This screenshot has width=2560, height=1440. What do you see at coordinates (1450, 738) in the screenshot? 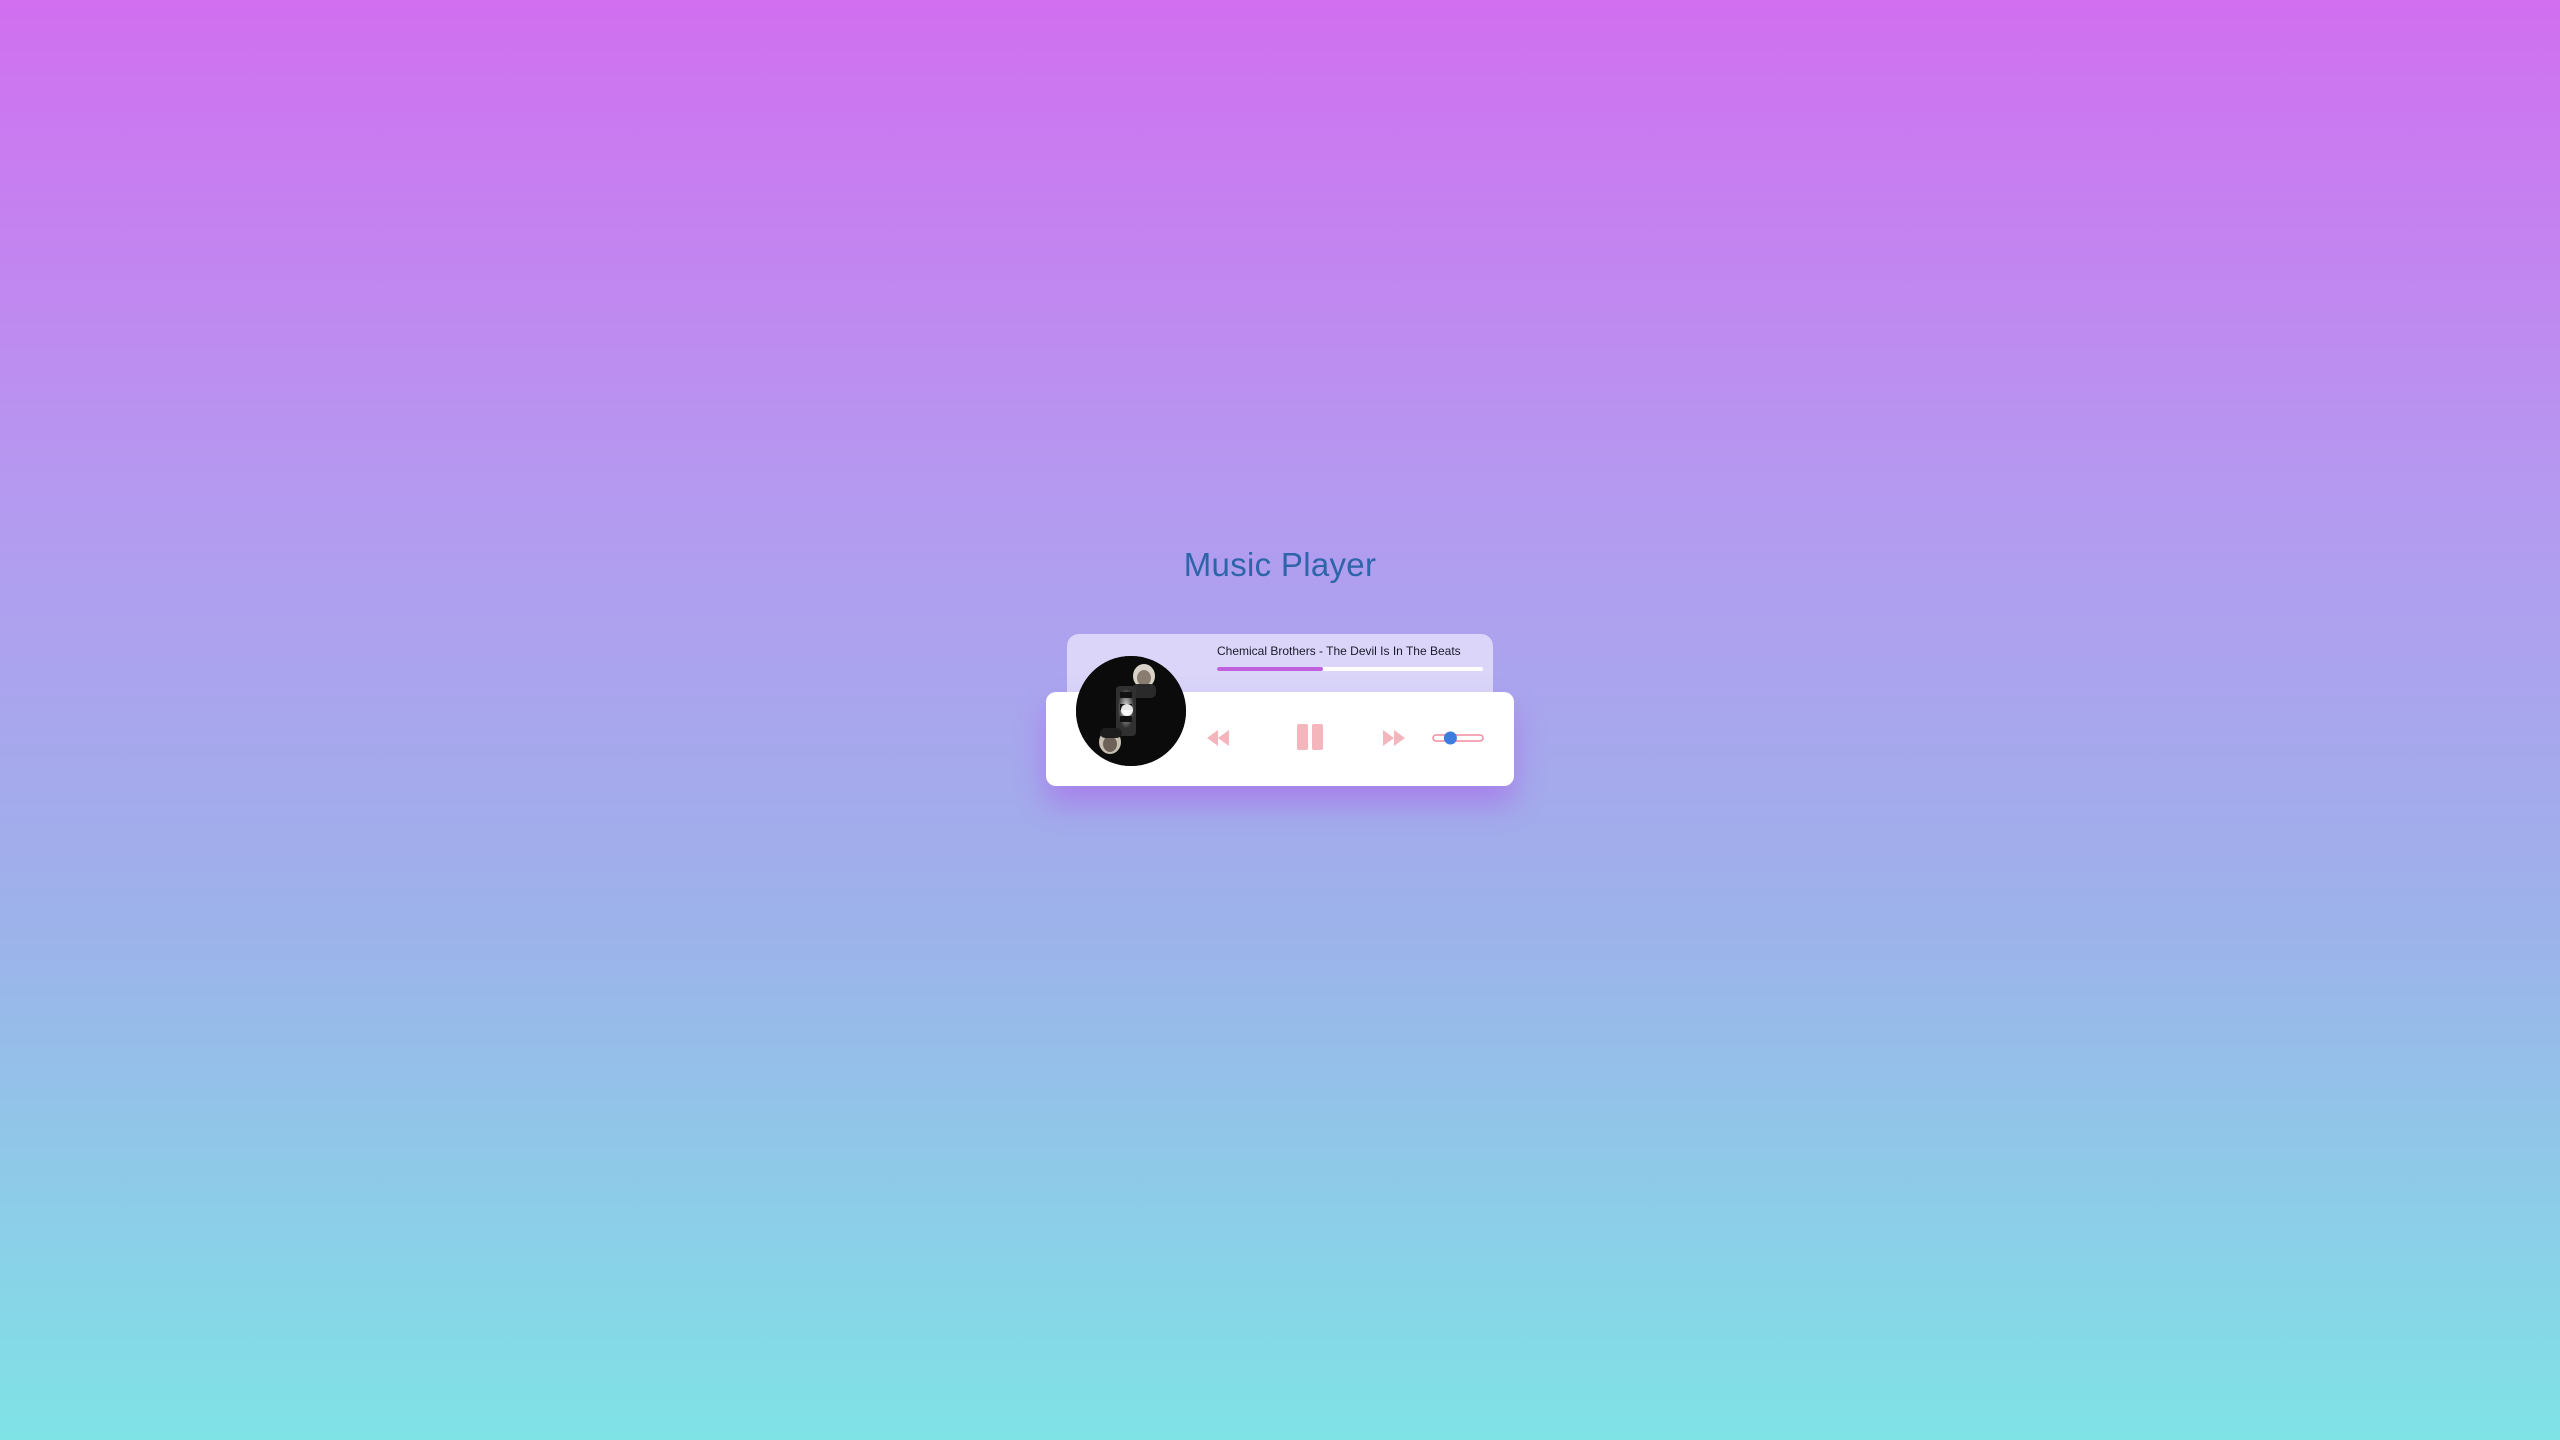
I see `volume-thumb` at bounding box center [1450, 738].